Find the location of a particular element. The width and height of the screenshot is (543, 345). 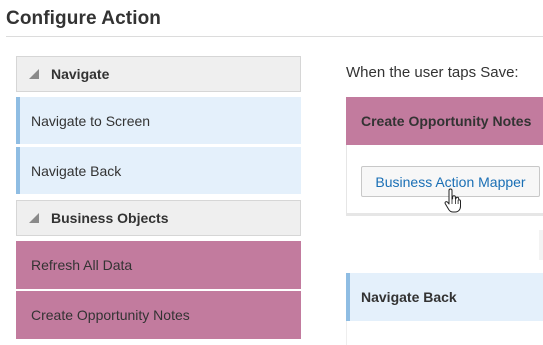

palette-item-label: Navigate to Screen is located at coordinates (91, 120).